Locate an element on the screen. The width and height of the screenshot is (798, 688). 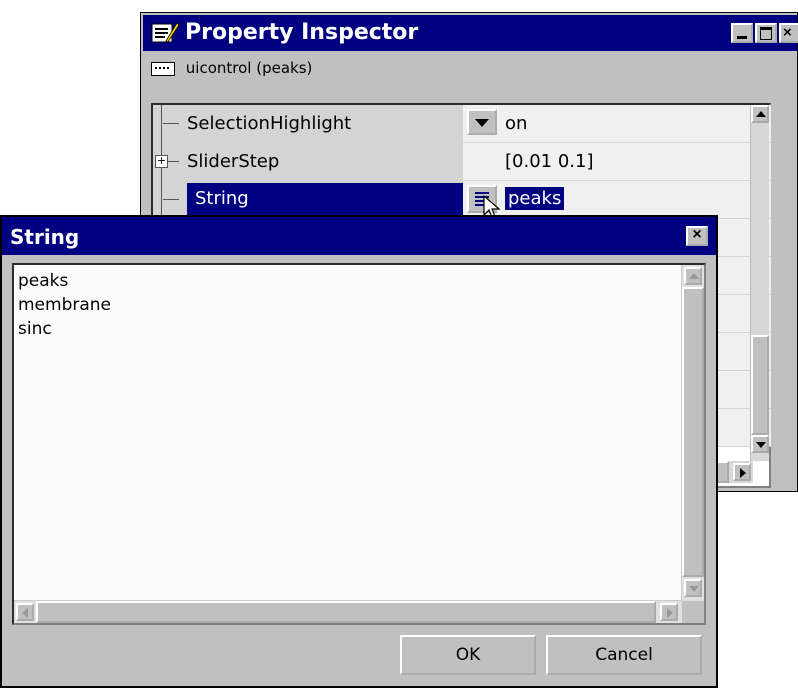
property-name: SliderStep is located at coordinates (233, 161).